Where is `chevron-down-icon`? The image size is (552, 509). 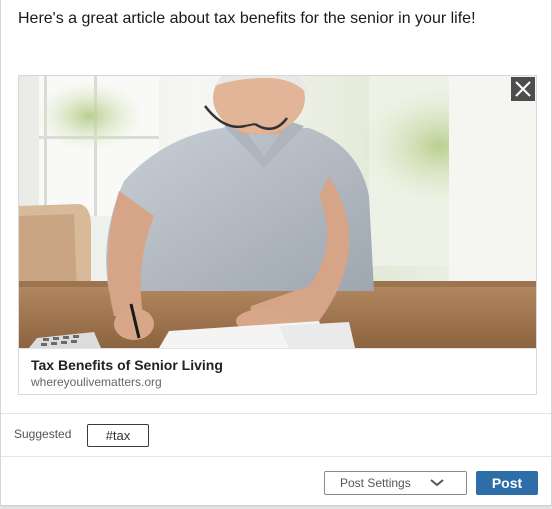
chevron-down-icon is located at coordinates (437, 483).